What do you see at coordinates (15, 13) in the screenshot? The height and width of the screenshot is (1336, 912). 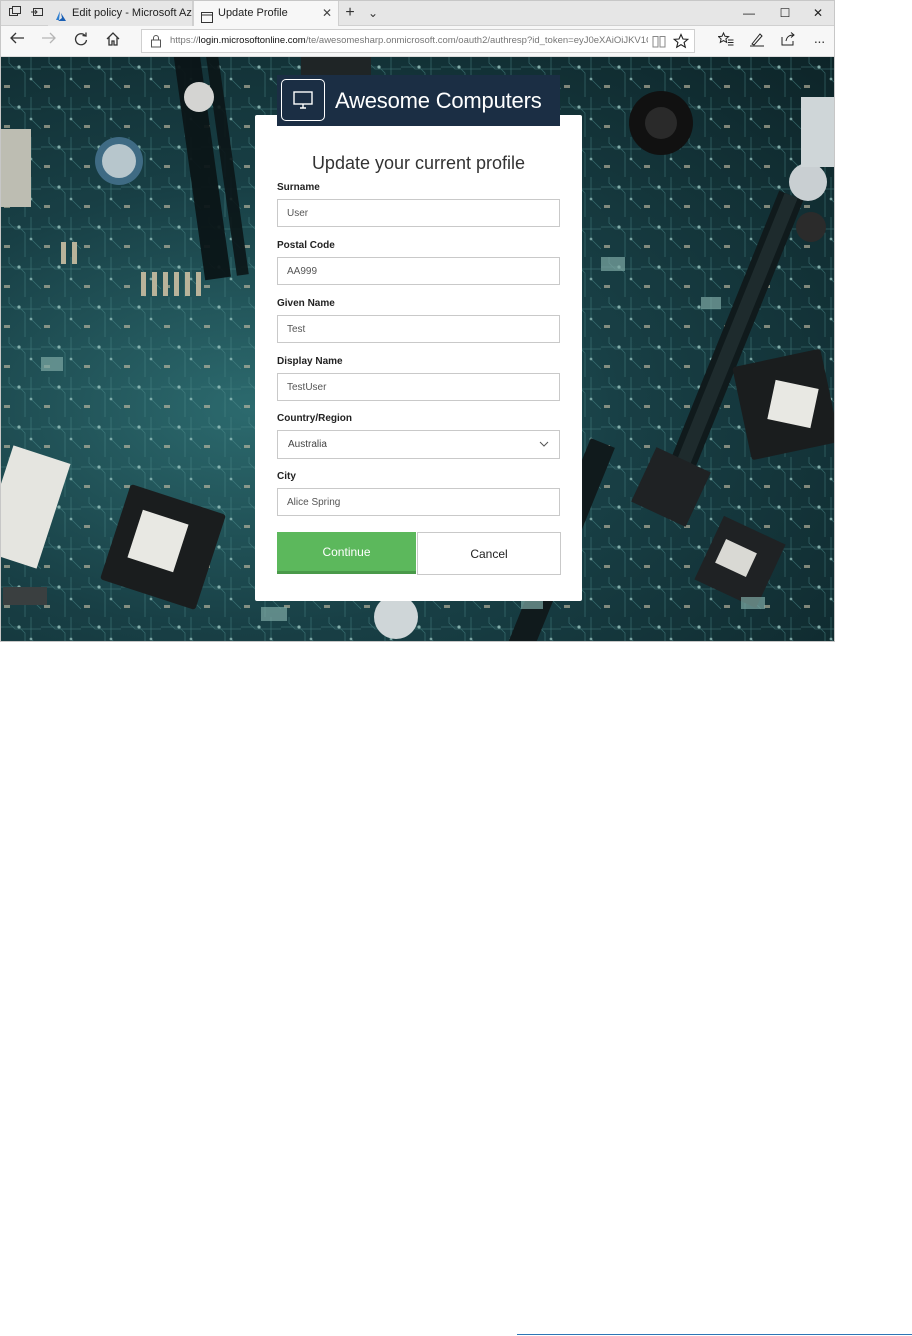 I see `tab-actions-icon` at bounding box center [15, 13].